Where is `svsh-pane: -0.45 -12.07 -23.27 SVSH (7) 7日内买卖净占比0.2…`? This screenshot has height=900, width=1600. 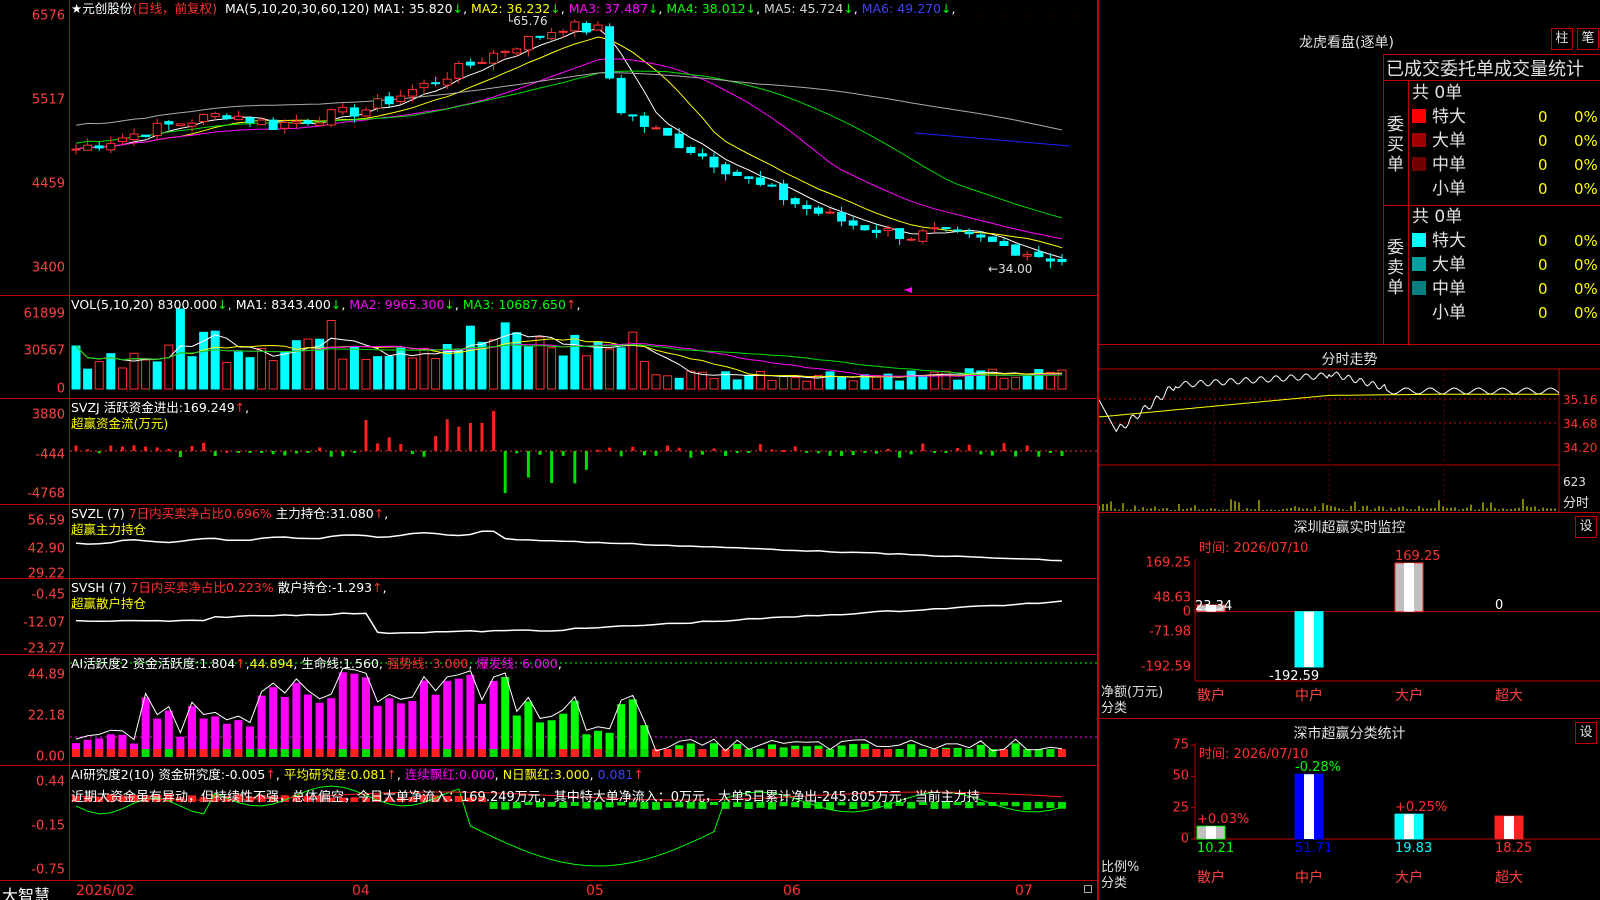 svsh-pane: -0.45 -12.07 -23.27 SVSH (7) 7日内买卖净占比0.2… is located at coordinates (549, 618).